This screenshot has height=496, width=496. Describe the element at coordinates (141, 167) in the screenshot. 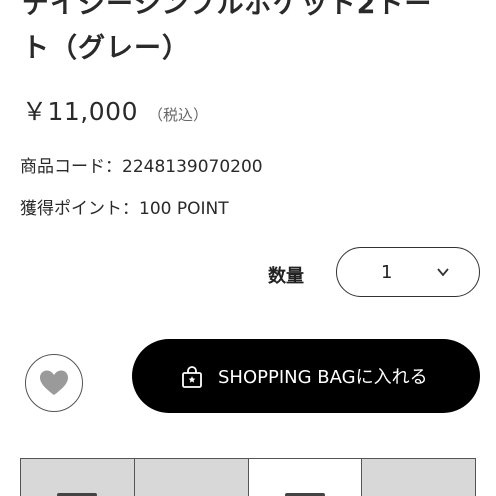

I see `product-code: 商品コード：2248139070200` at that location.